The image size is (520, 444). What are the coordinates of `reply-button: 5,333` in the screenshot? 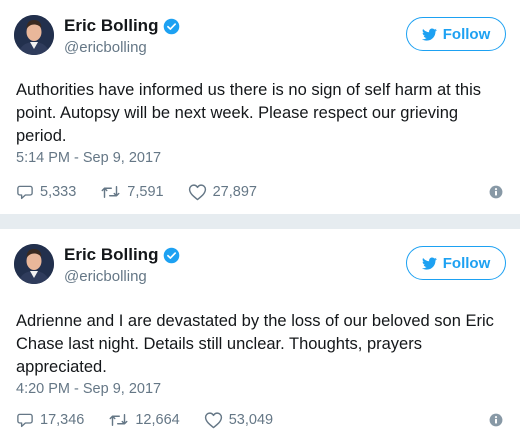 It's located at (46, 192).